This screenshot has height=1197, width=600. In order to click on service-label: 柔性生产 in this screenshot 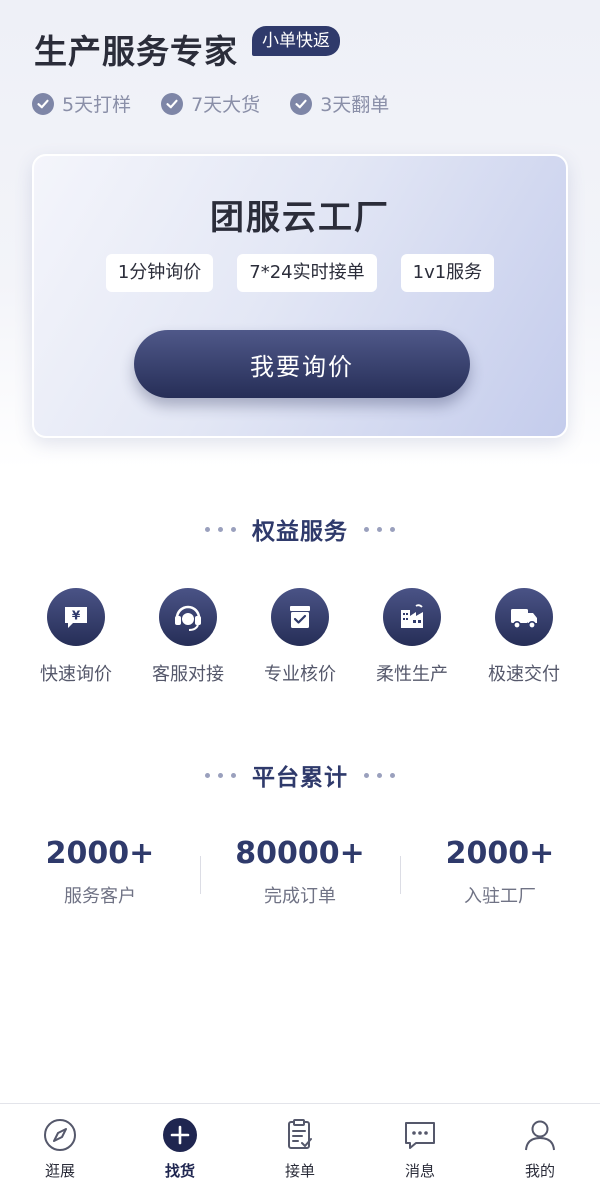, I will do `click(412, 674)`.